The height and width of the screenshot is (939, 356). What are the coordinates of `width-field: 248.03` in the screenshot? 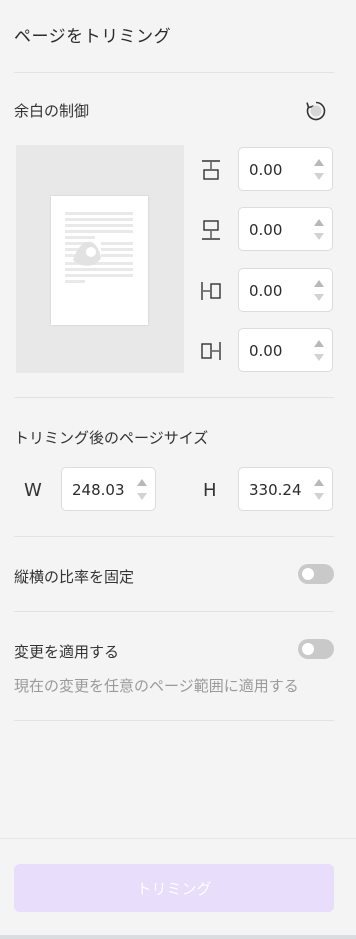 It's located at (108, 489).